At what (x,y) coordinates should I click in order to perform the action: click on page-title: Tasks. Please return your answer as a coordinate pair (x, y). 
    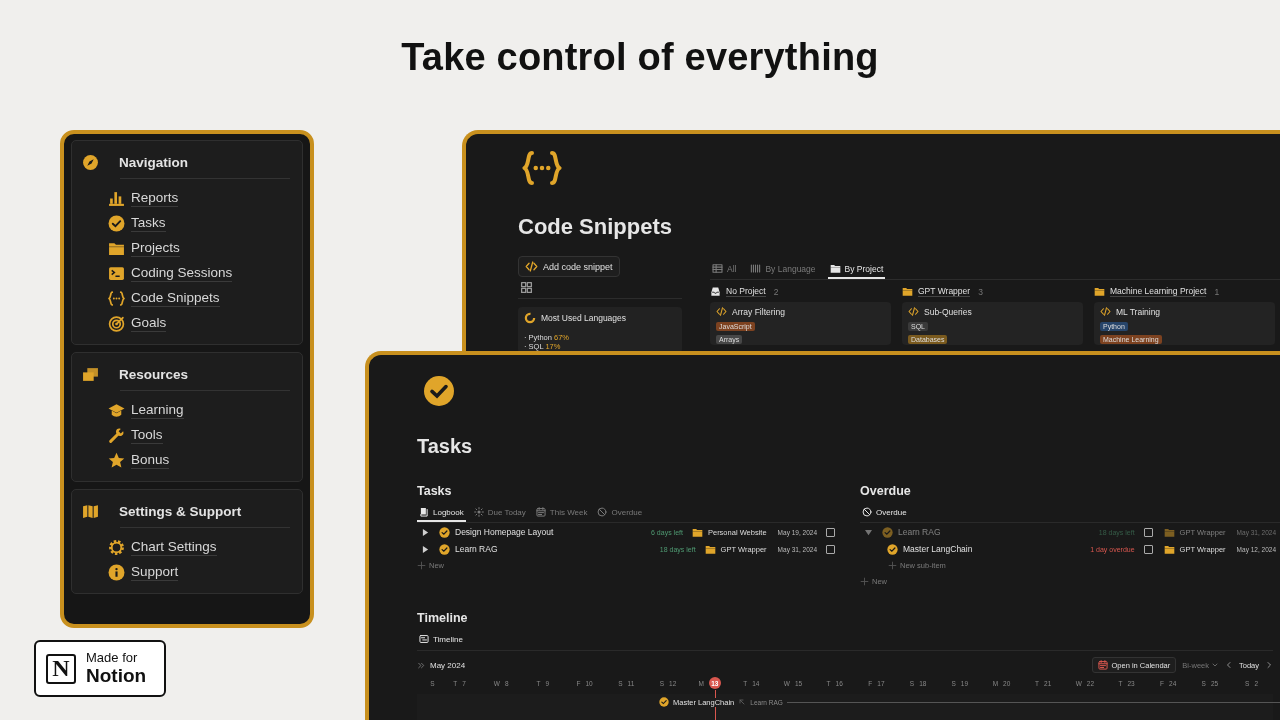
    Looking at the image, I should click on (445, 446).